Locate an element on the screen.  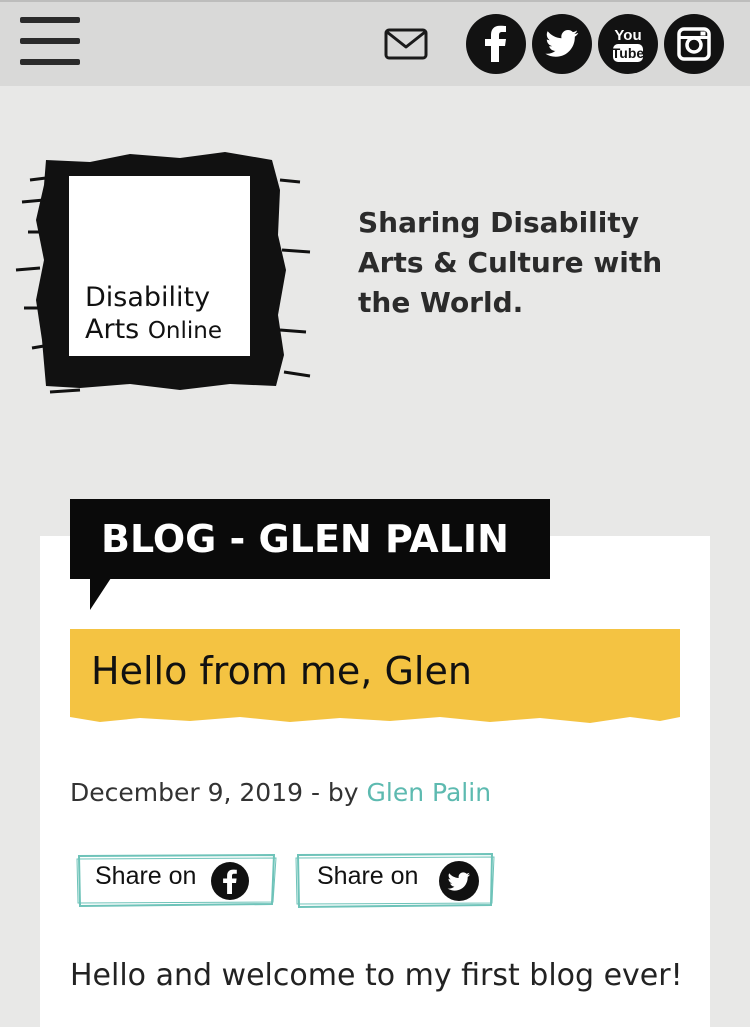
byline-separator: - by is located at coordinates (335, 792).